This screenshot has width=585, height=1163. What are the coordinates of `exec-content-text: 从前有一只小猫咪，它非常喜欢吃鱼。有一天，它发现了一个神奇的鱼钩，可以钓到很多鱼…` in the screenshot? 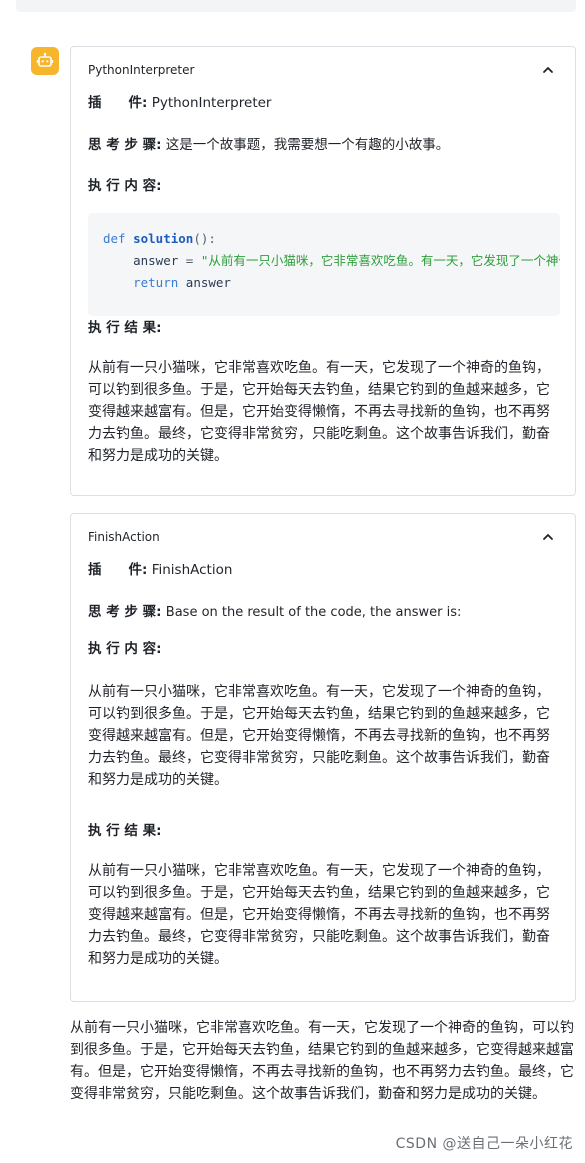 It's located at (319, 736).